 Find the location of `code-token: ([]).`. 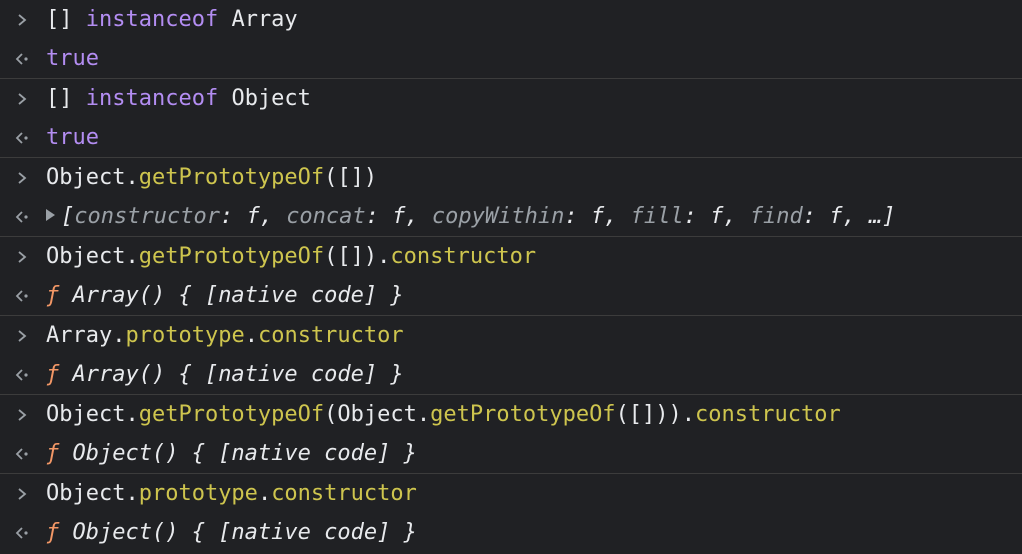

code-token: ([]). is located at coordinates (357, 256).